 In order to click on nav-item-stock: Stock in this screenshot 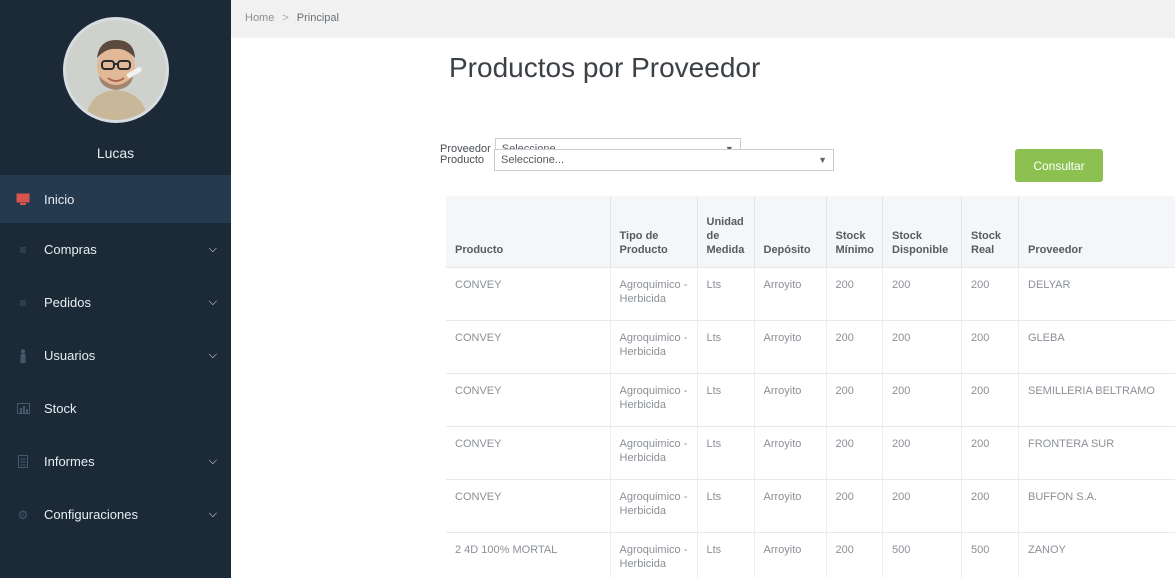, I will do `click(115, 408)`.